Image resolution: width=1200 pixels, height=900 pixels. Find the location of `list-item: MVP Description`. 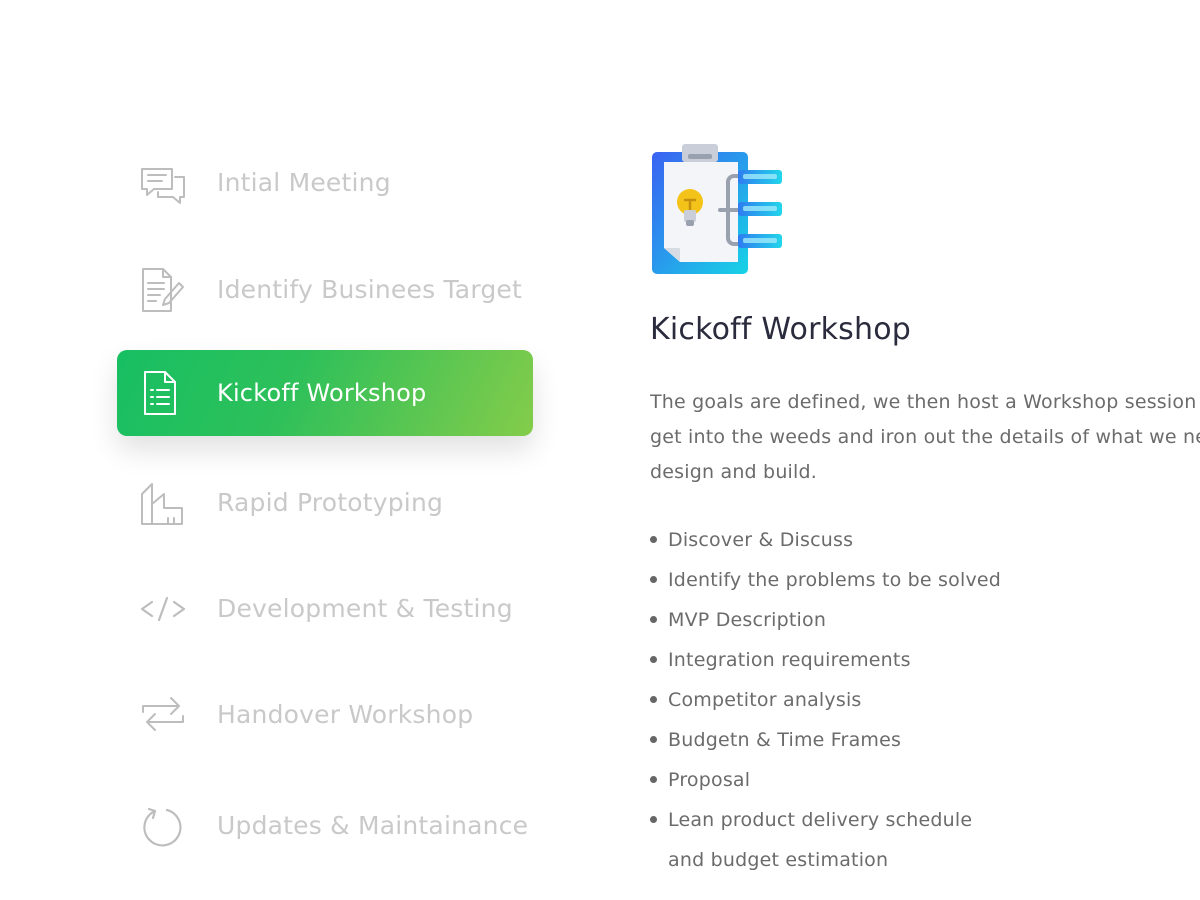

list-item: MVP Description is located at coordinates (920, 620).